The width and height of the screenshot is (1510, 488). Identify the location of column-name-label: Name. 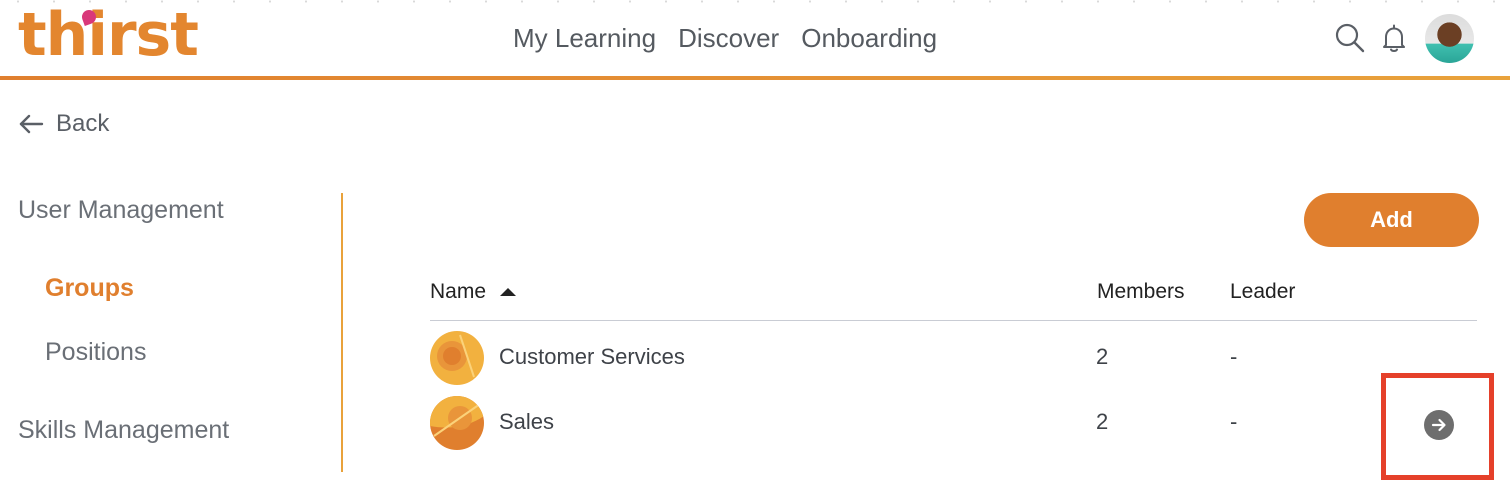
(458, 291).